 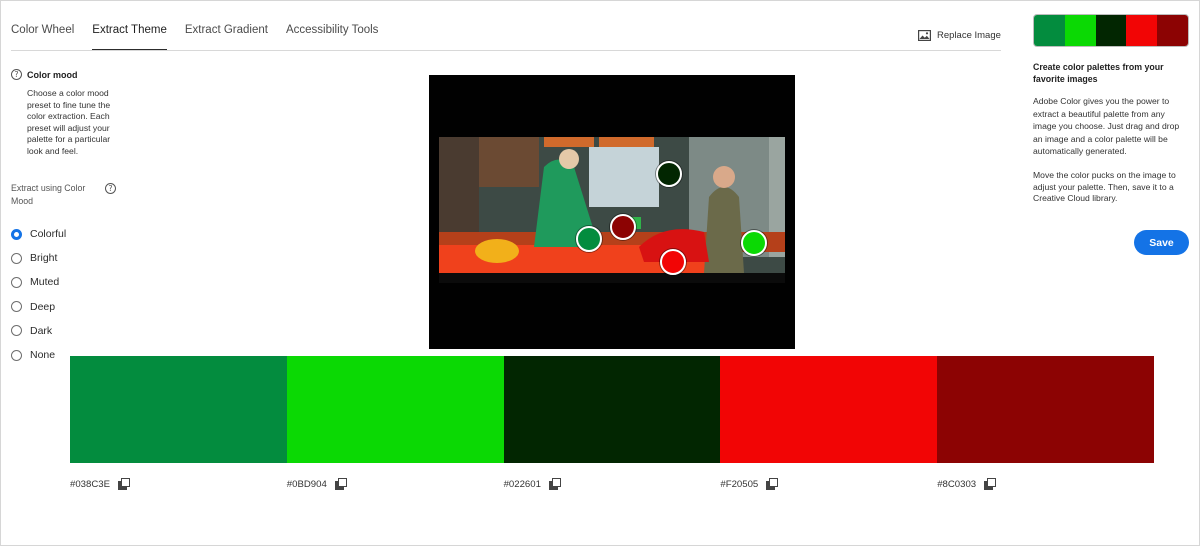 What do you see at coordinates (506, 50) in the screenshot?
I see `tab-divider` at bounding box center [506, 50].